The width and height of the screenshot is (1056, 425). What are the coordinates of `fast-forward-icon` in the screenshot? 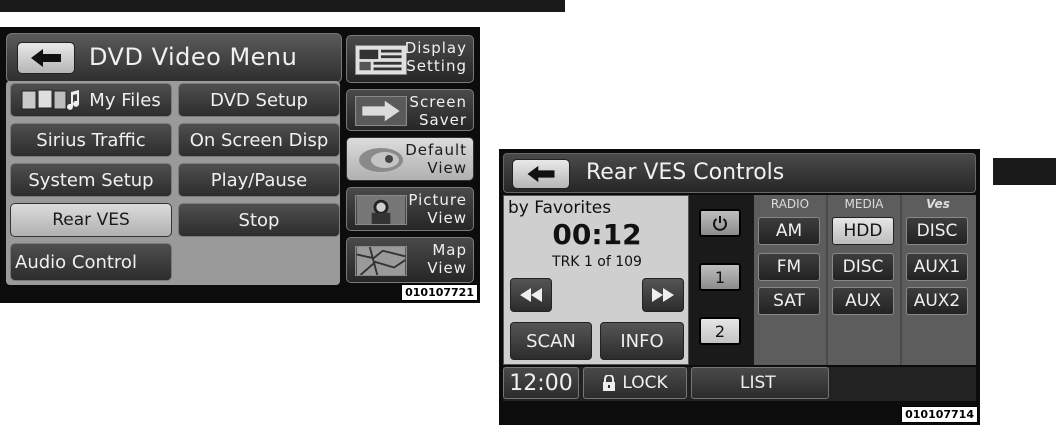 It's located at (663, 295).